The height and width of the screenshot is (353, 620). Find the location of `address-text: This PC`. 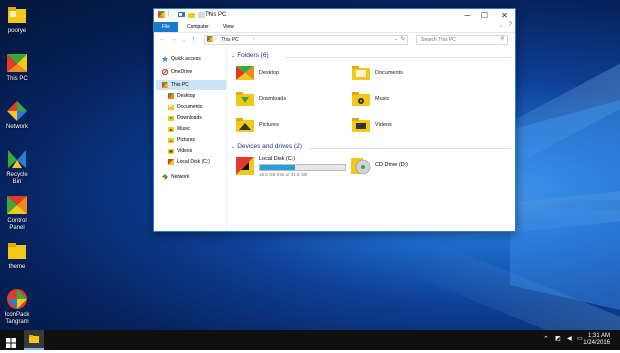

address-text: This PC is located at coordinates (230, 40).